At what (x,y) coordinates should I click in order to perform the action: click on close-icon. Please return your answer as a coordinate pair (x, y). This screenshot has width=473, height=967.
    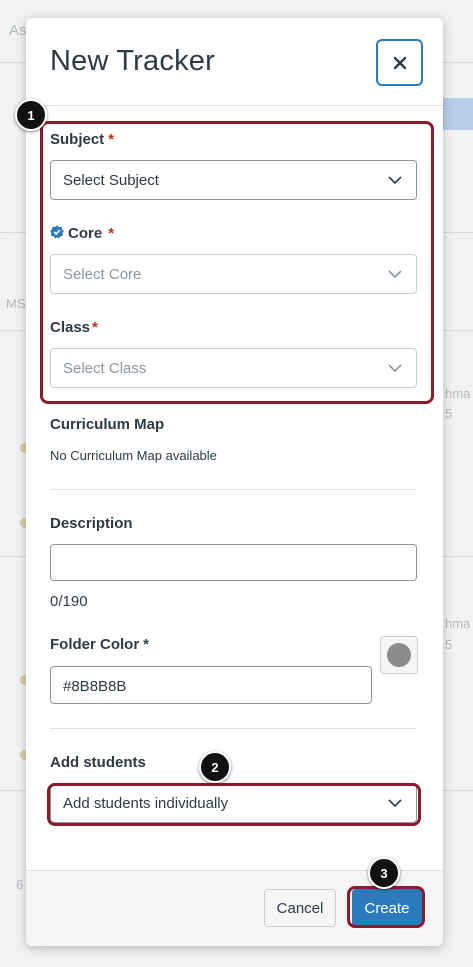
    Looking at the image, I should click on (399, 62).